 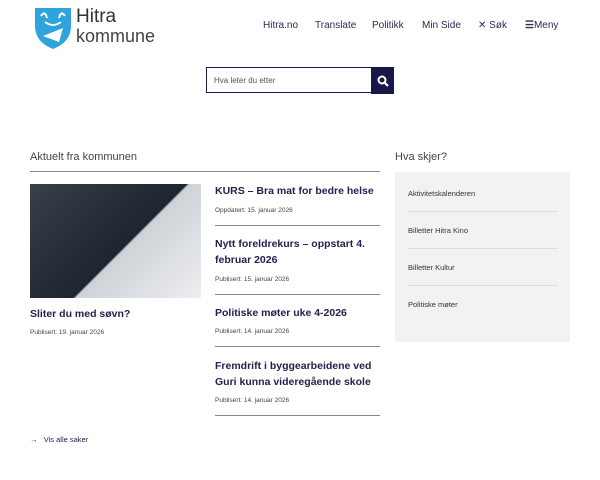 I want to click on logo, so click(x=53, y=28).